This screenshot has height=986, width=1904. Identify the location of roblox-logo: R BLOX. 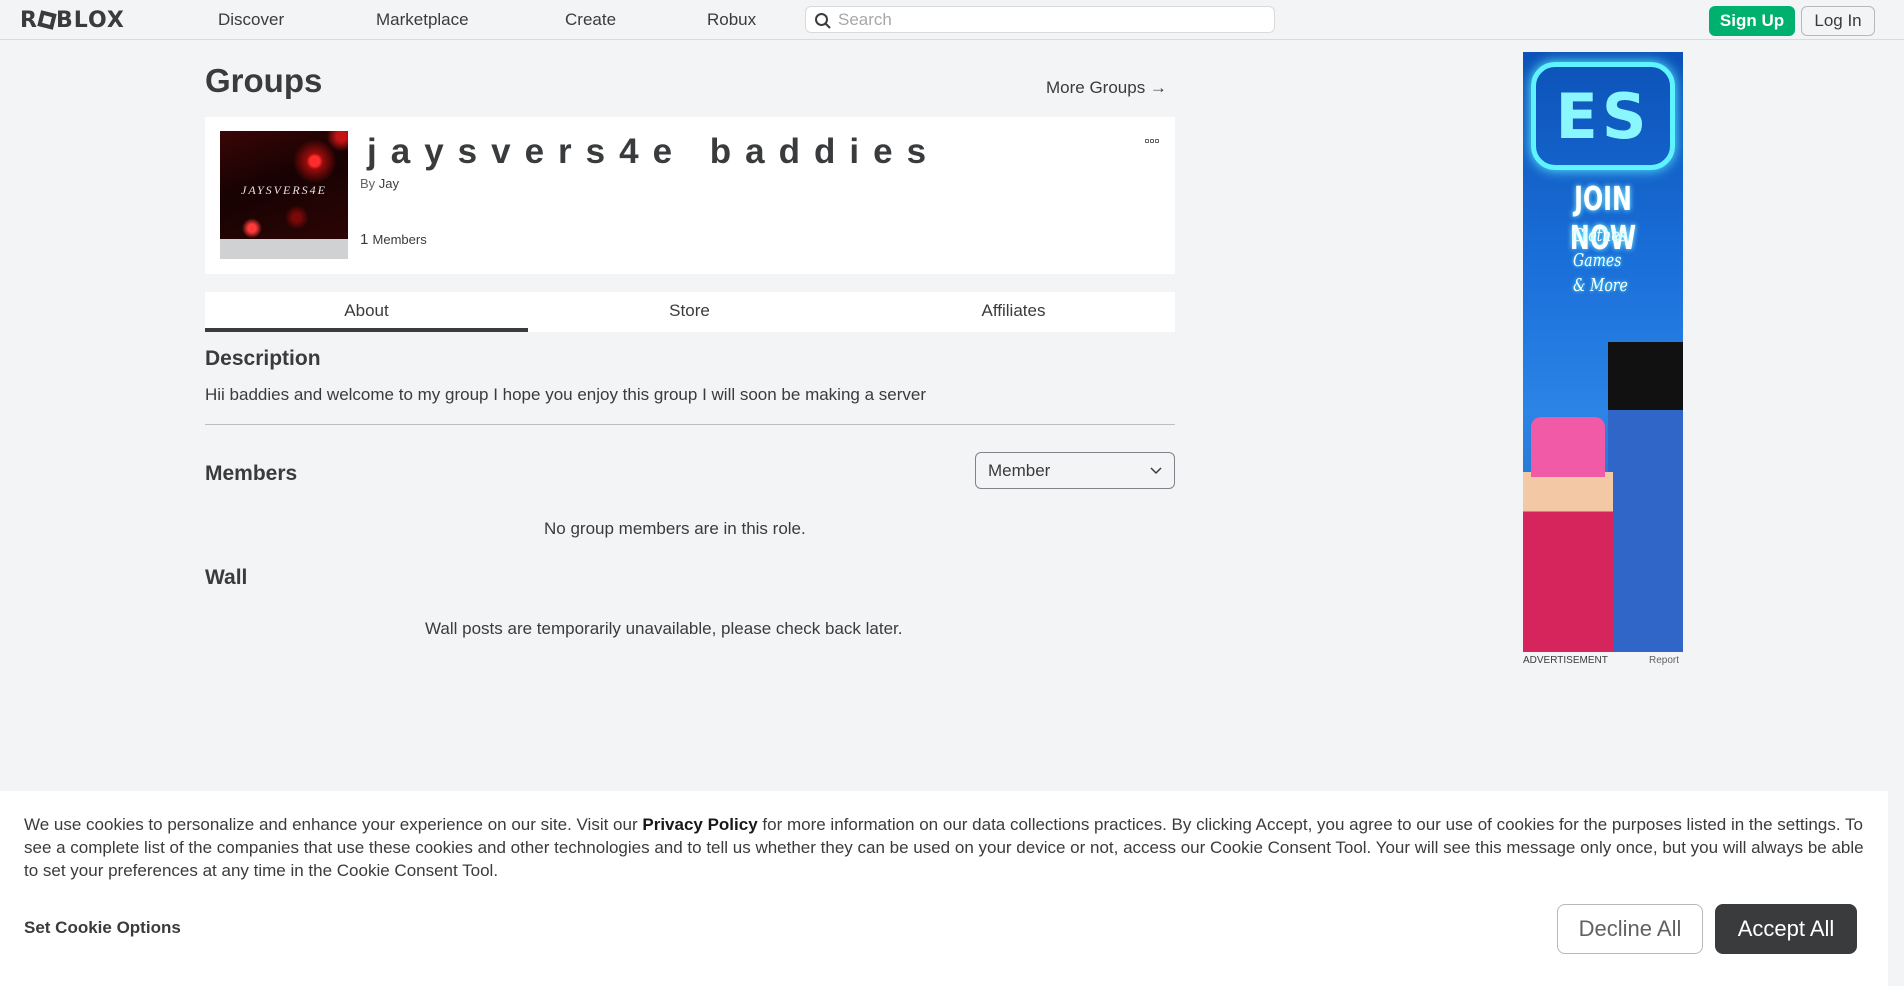
(72, 20).